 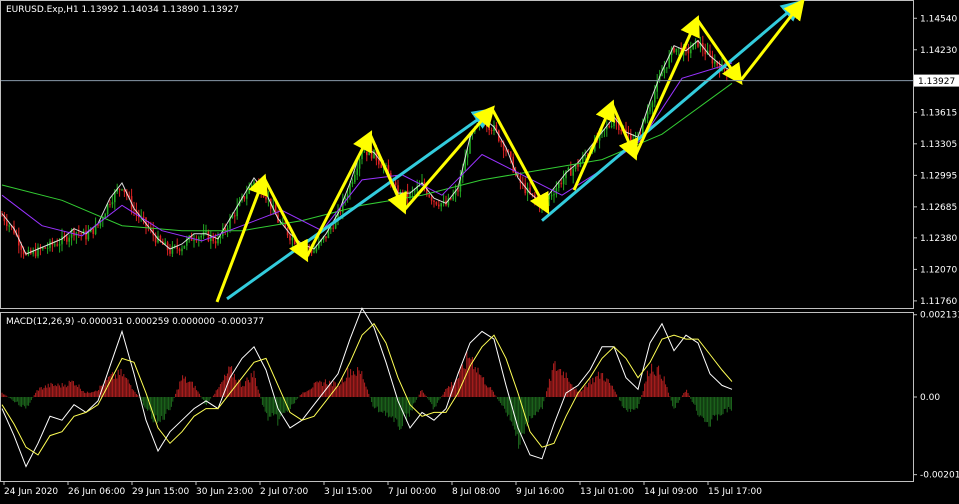 What do you see at coordinates (938, 19) in the screenshot?
I see `price-tick-label: 1.14540` at bounding box center [938, 19].